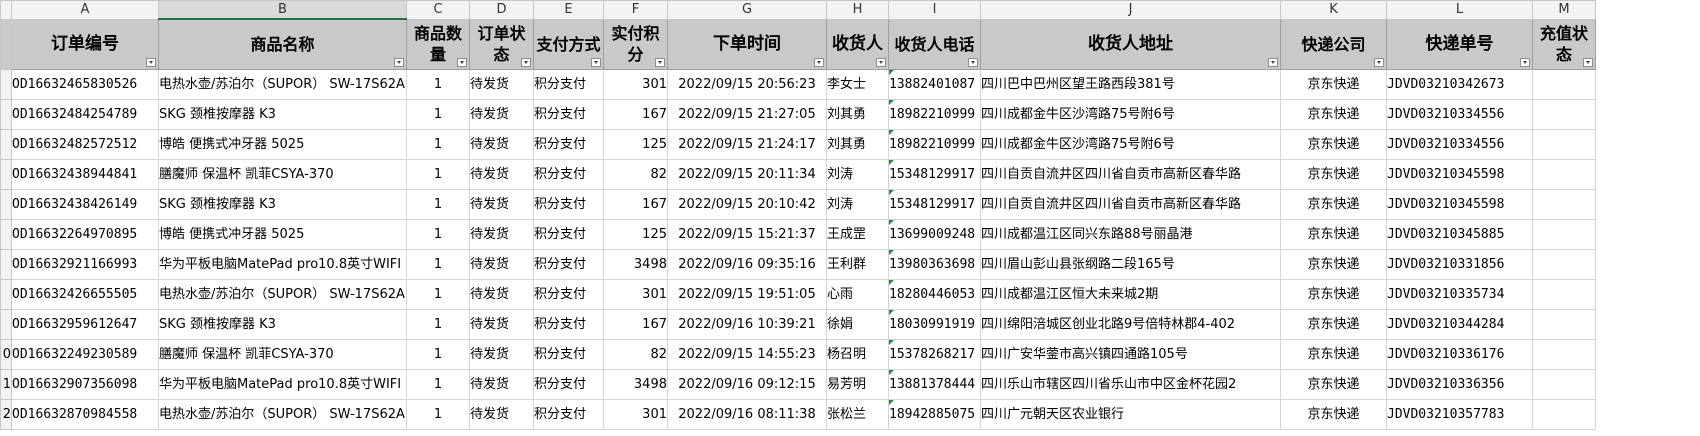 The height and width of the screenshot is (436, 1700). Describe the element at coordinates (85, 114) in the screenshot. I see `cell-order-id: OD16632484254789` at that location.